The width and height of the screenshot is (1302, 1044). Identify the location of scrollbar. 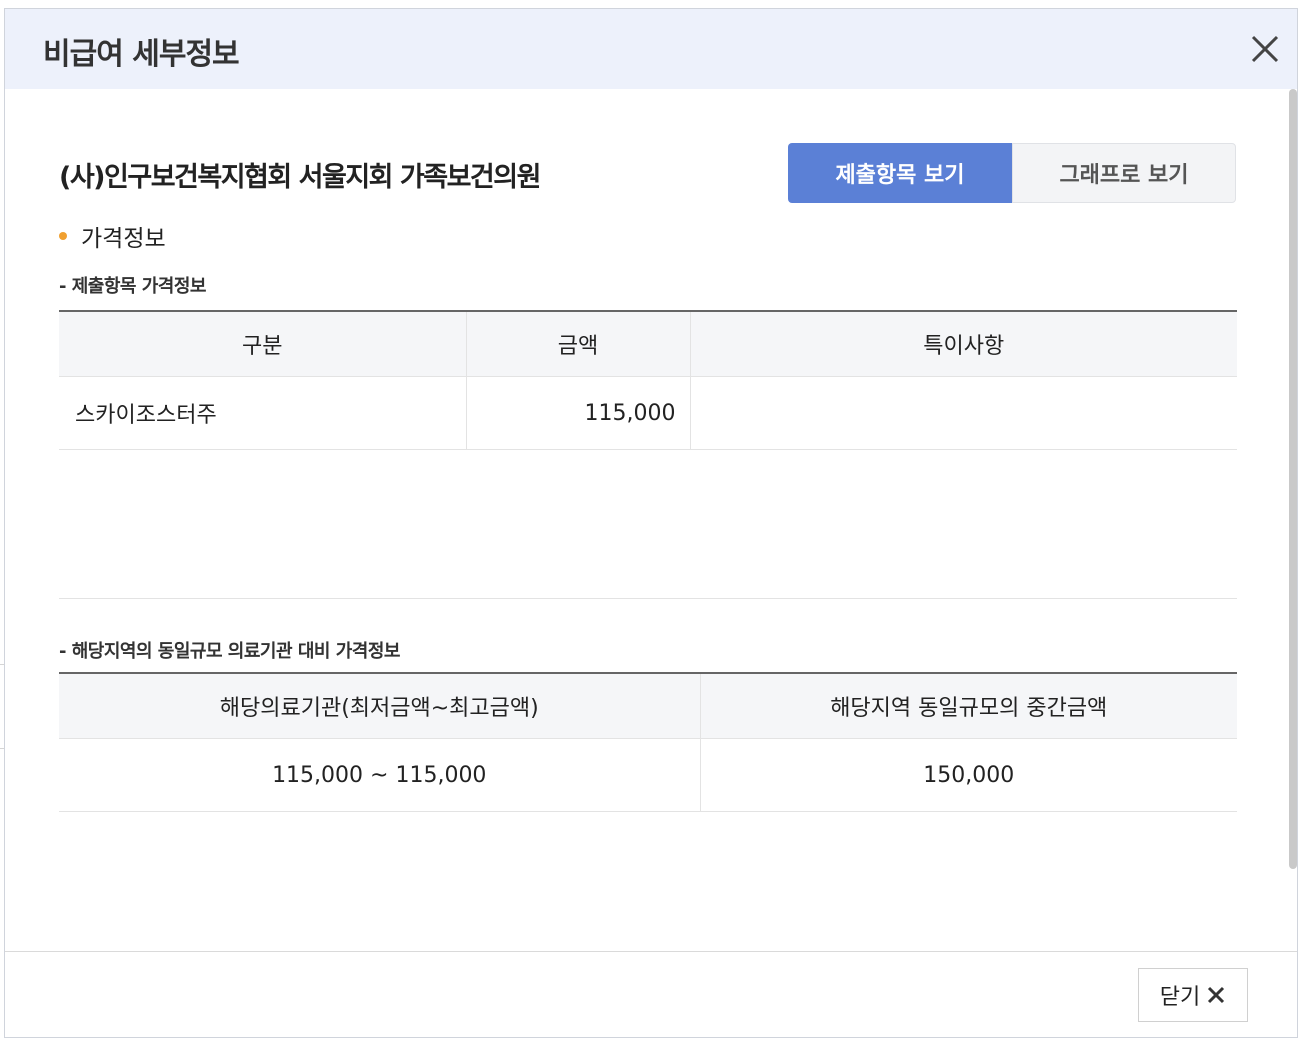
(1293, 479).